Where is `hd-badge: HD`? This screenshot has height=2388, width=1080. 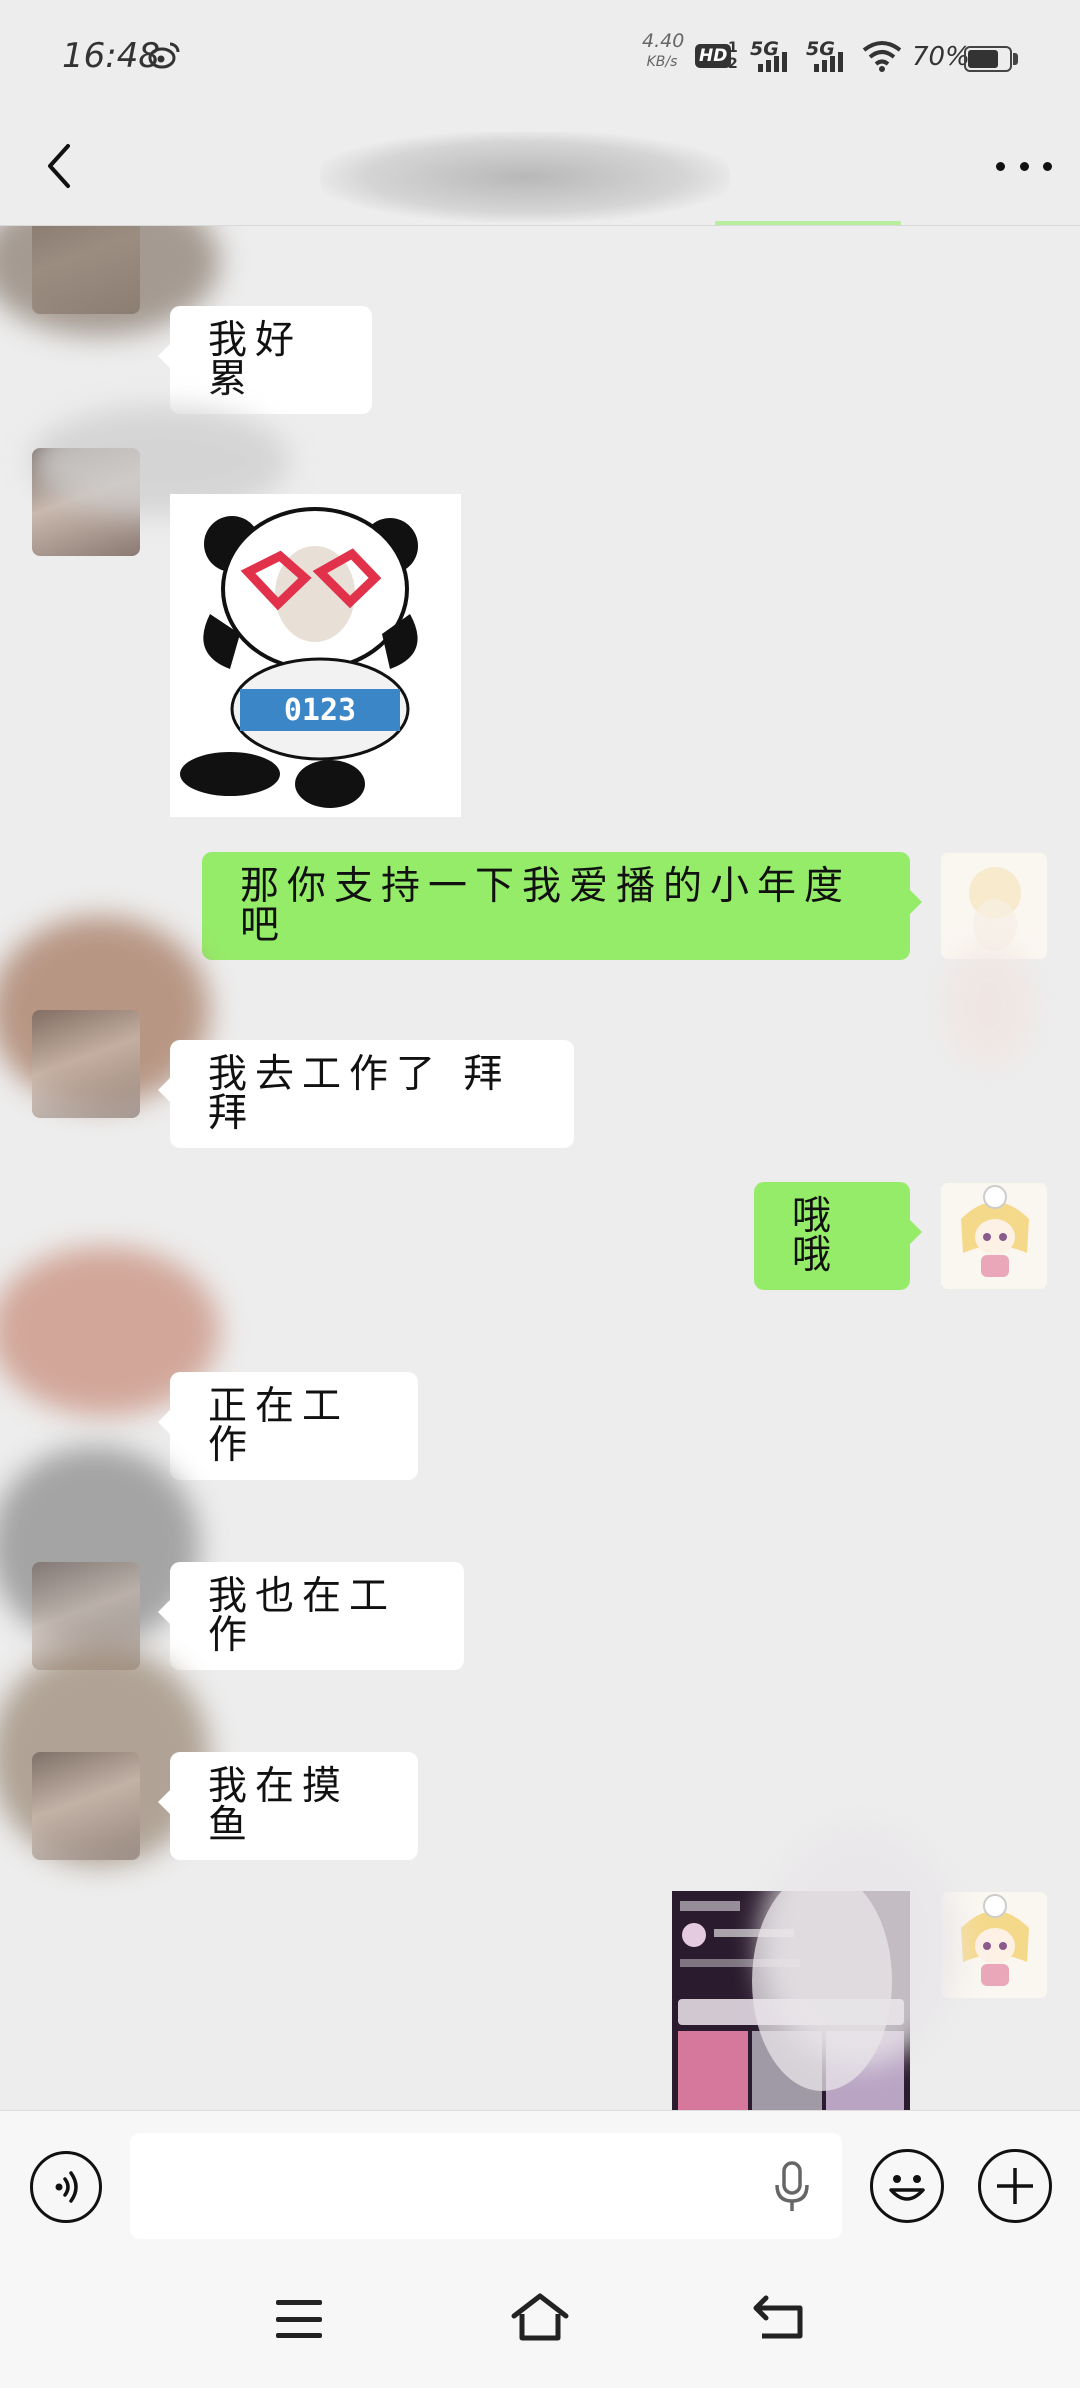
hd-badge: HD is located at coordinates (713, 56).